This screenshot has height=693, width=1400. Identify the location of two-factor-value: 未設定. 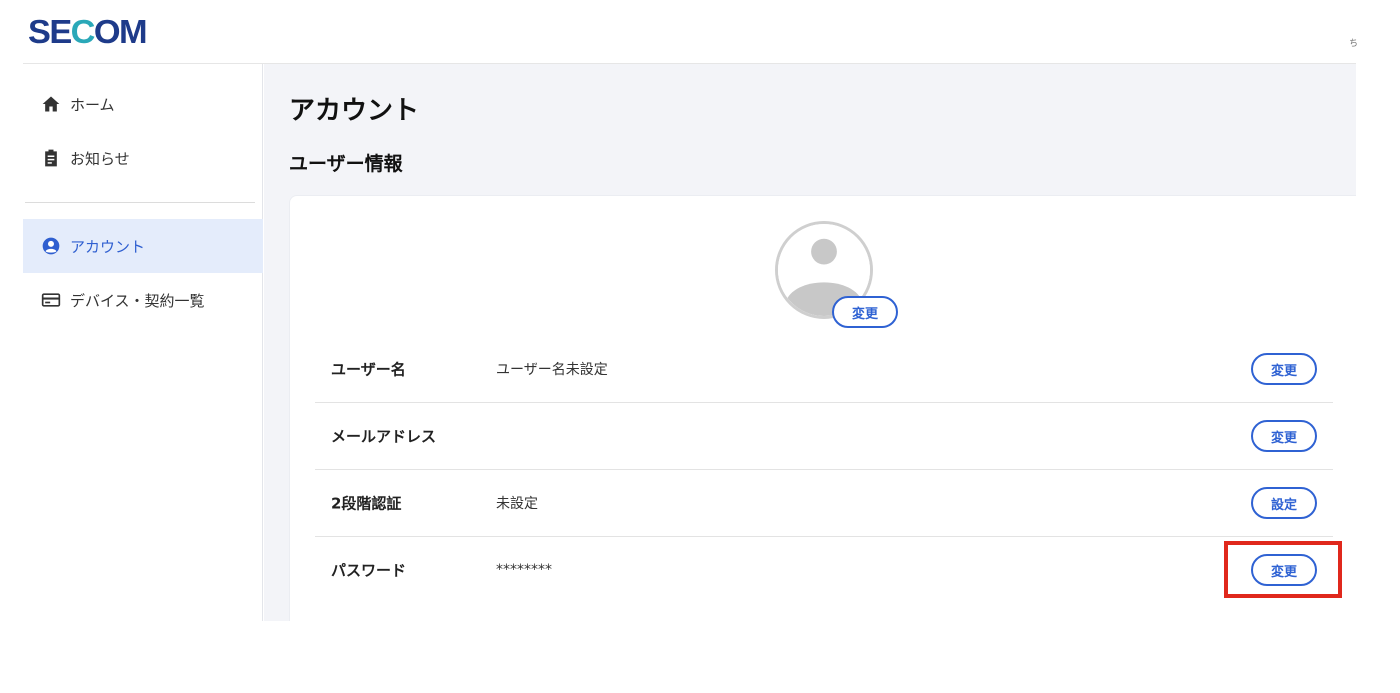
(517, 504).